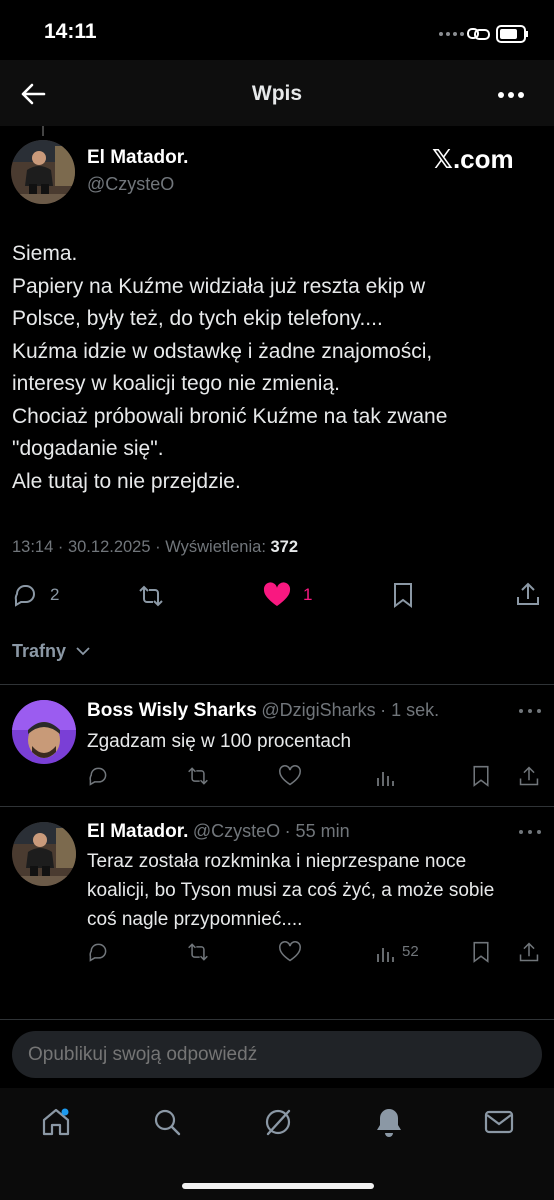 The height and width of the screenshot is (1200, 554). I want to click on reply-header: Boss Wisly Sharks @DzigiSharks · 1 sek., so click(263, 711).